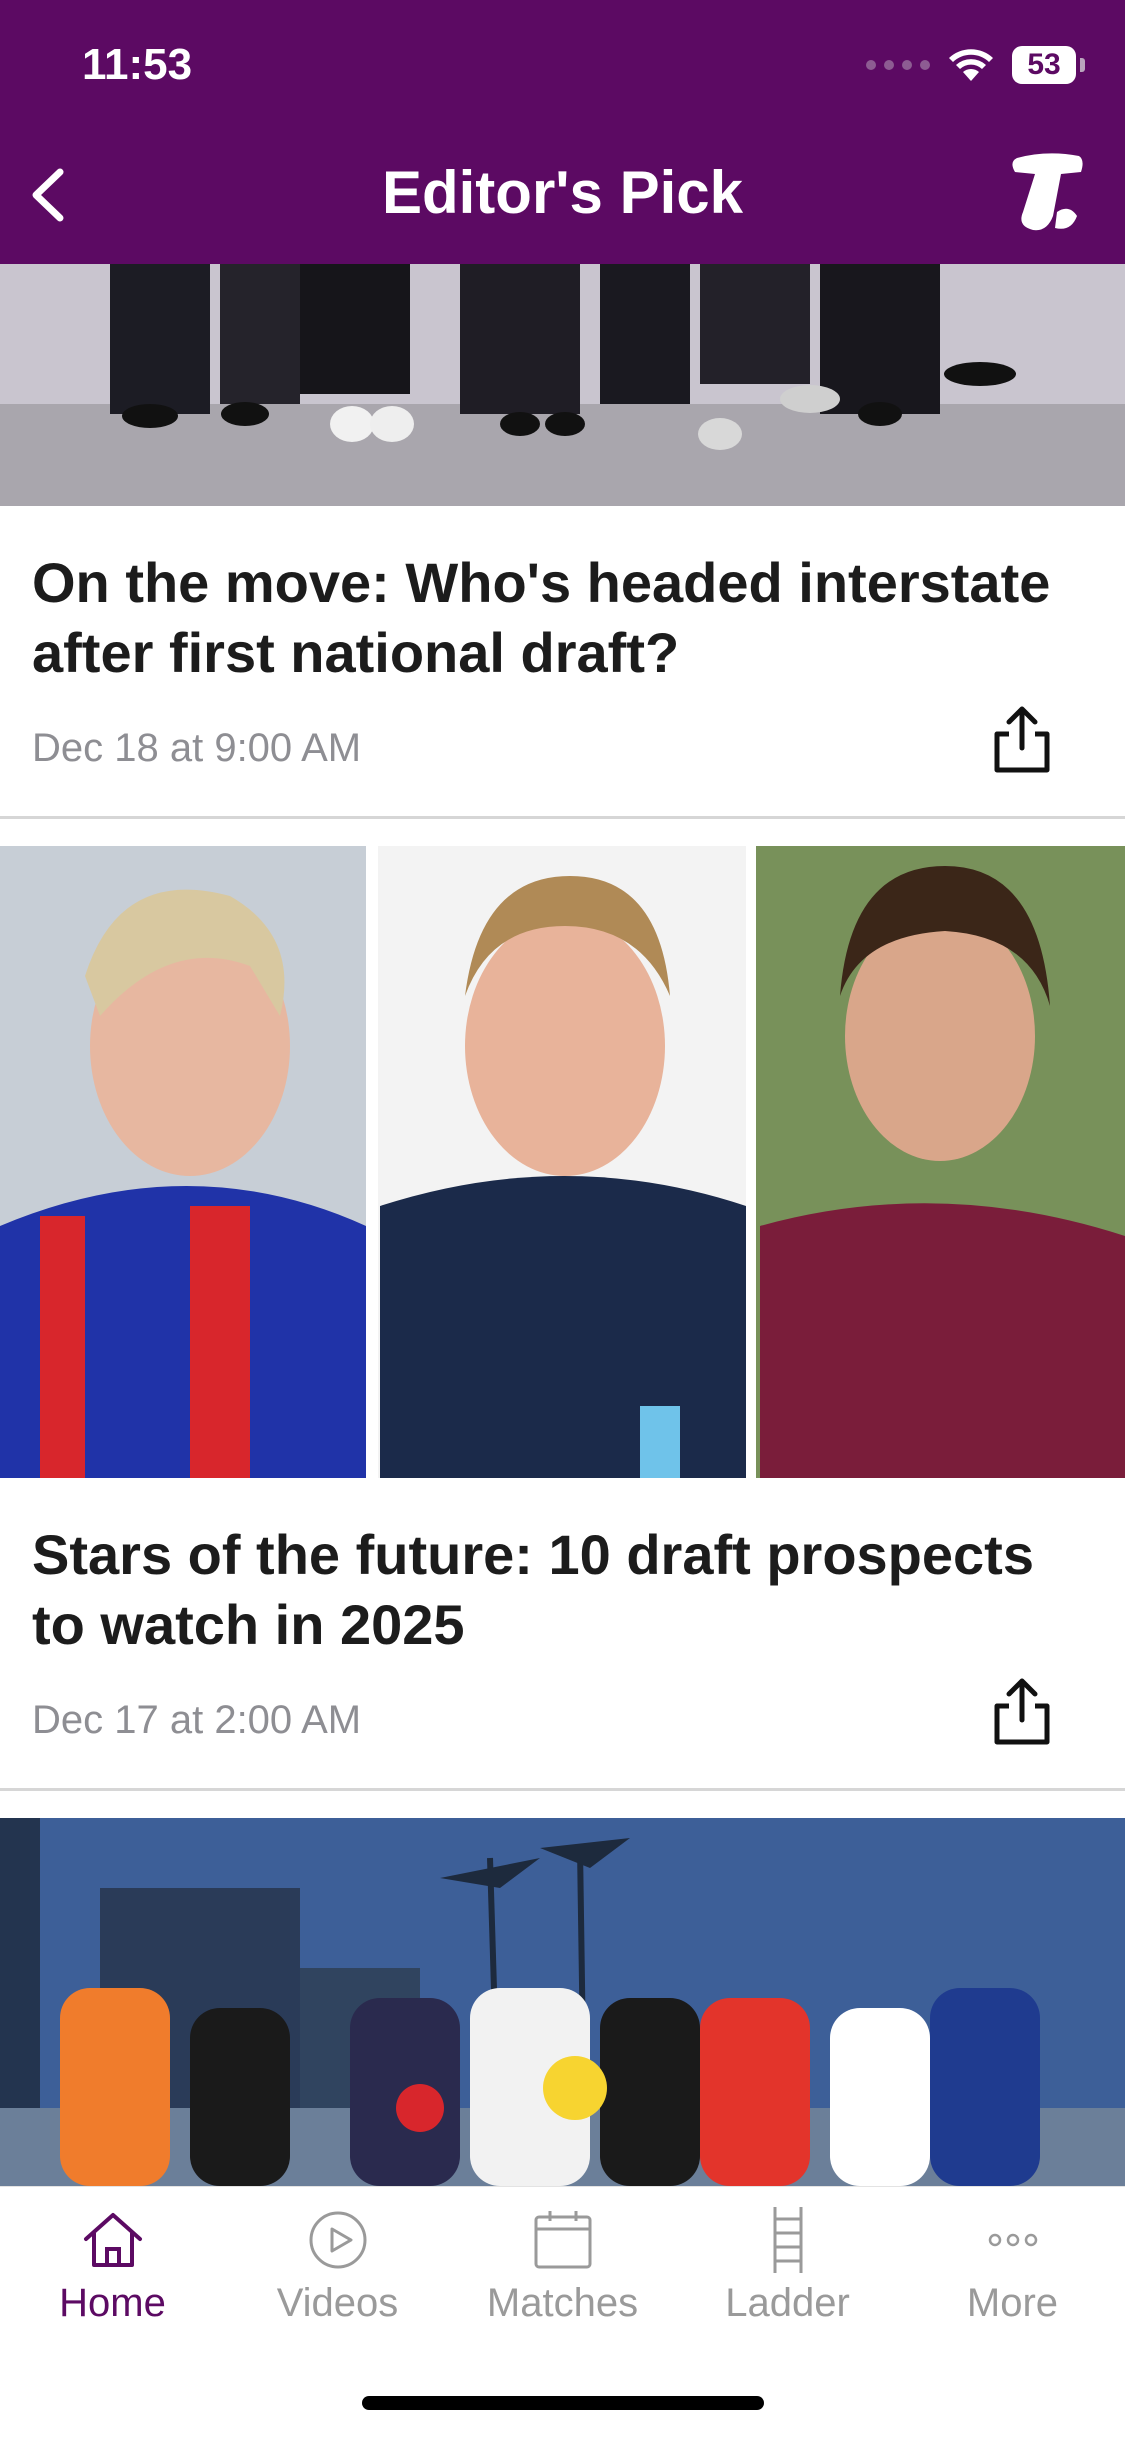 The image size is (1125, 2437). I want to click on app-header: 11:53 53 Editor's Pick, so click(562, 132).